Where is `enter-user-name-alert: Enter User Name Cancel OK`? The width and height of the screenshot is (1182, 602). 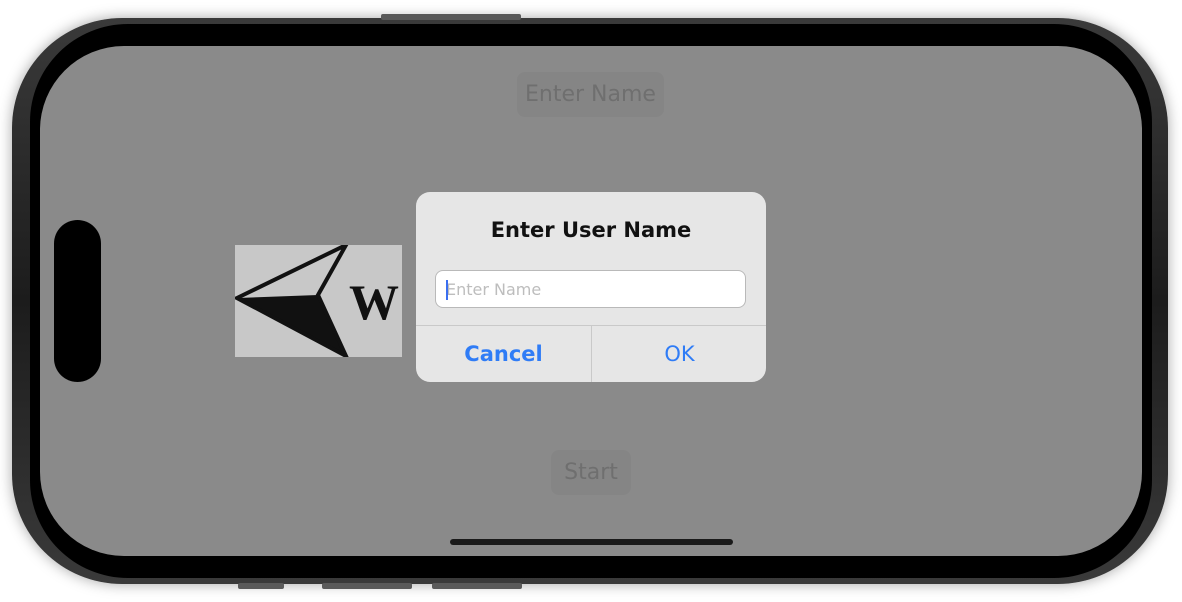 enter-user-name-alert: Enter User Name Cancel OK is located at coordinates (591, 287).